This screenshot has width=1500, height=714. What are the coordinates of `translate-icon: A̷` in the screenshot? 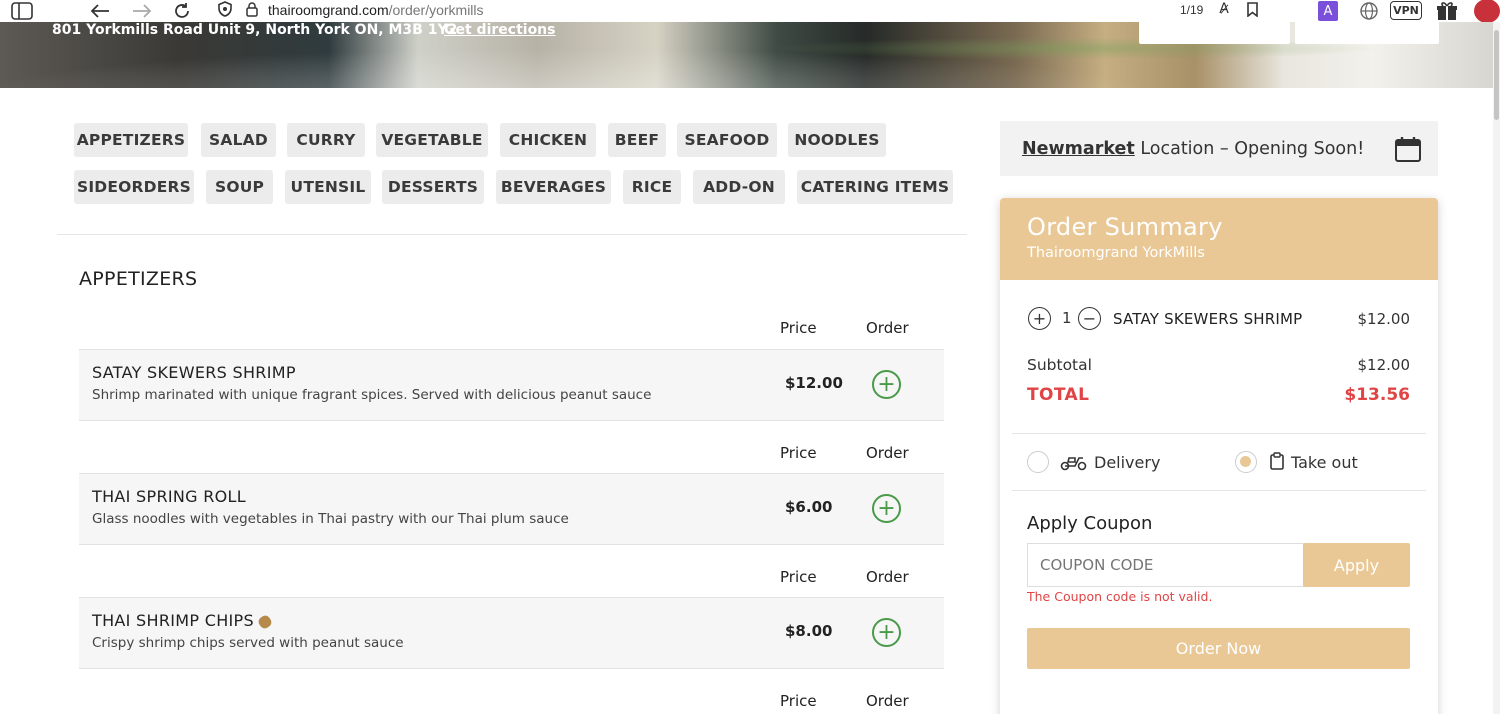 It's located at (1224, 10).